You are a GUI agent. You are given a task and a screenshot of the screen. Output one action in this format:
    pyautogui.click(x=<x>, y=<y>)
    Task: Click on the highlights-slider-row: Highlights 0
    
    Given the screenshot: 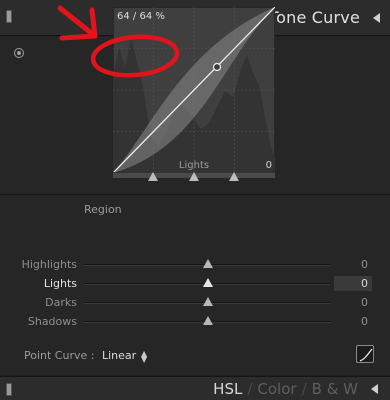 What is the action you would take?
    pyautogui.click(x=195, y=265)
    